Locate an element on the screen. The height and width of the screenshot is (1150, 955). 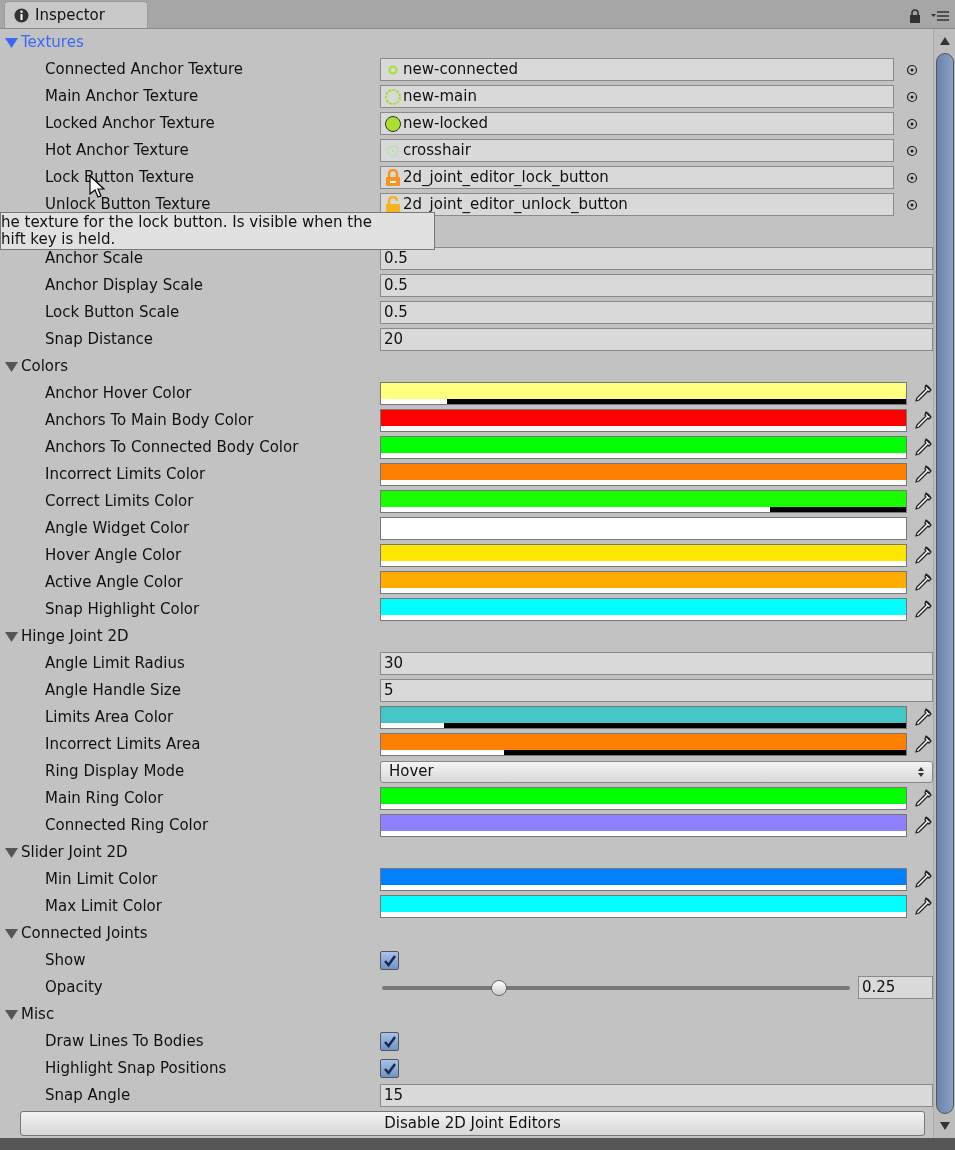
field-label: Incorrect Limits Color is located at coordinates (125, 474).